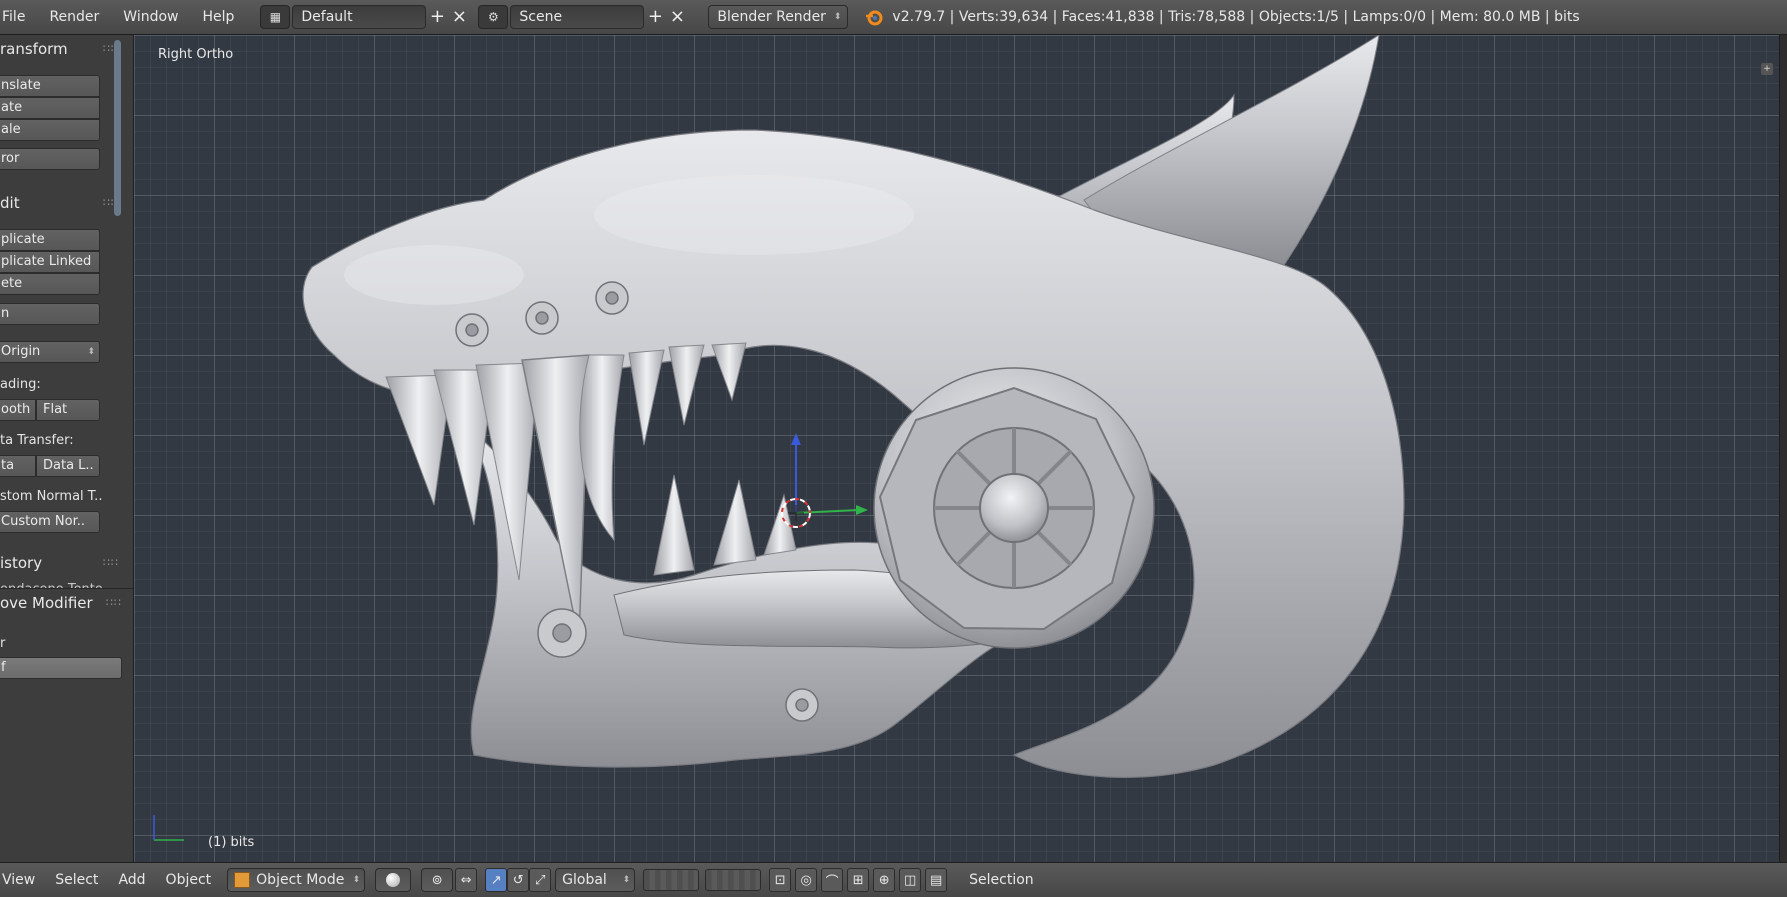 The width and height of the screenshot is (1787, 897). What do you see at coordinates (10, 203) in the screenshot?
I see `edit-panel-title: dit` at bounding box center [10, 203].